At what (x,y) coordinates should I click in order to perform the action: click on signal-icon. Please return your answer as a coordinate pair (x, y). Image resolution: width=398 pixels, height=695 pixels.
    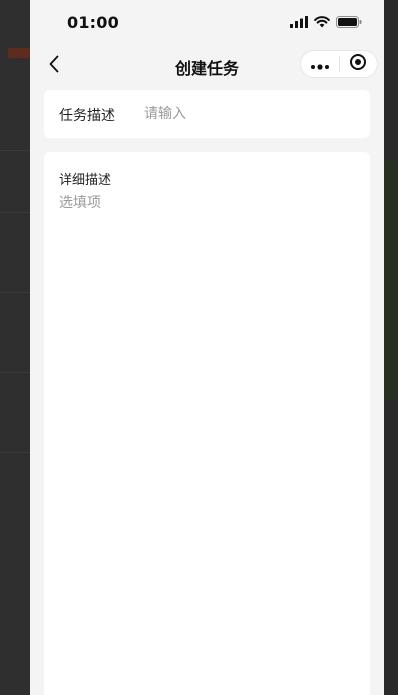
    Looking at the image, I should click on (299, 22).